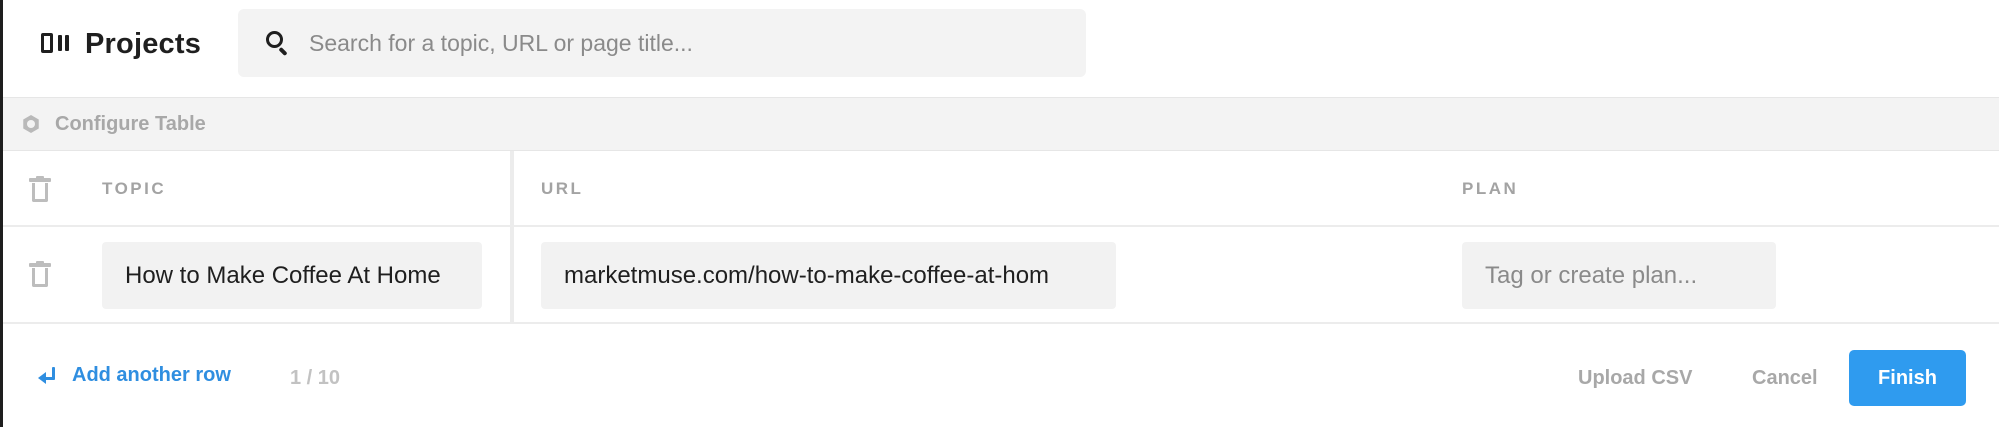  Describe the element at coordinates (315, 378) in the screenshot. I see `row-counter: 1 / 10` at that location.